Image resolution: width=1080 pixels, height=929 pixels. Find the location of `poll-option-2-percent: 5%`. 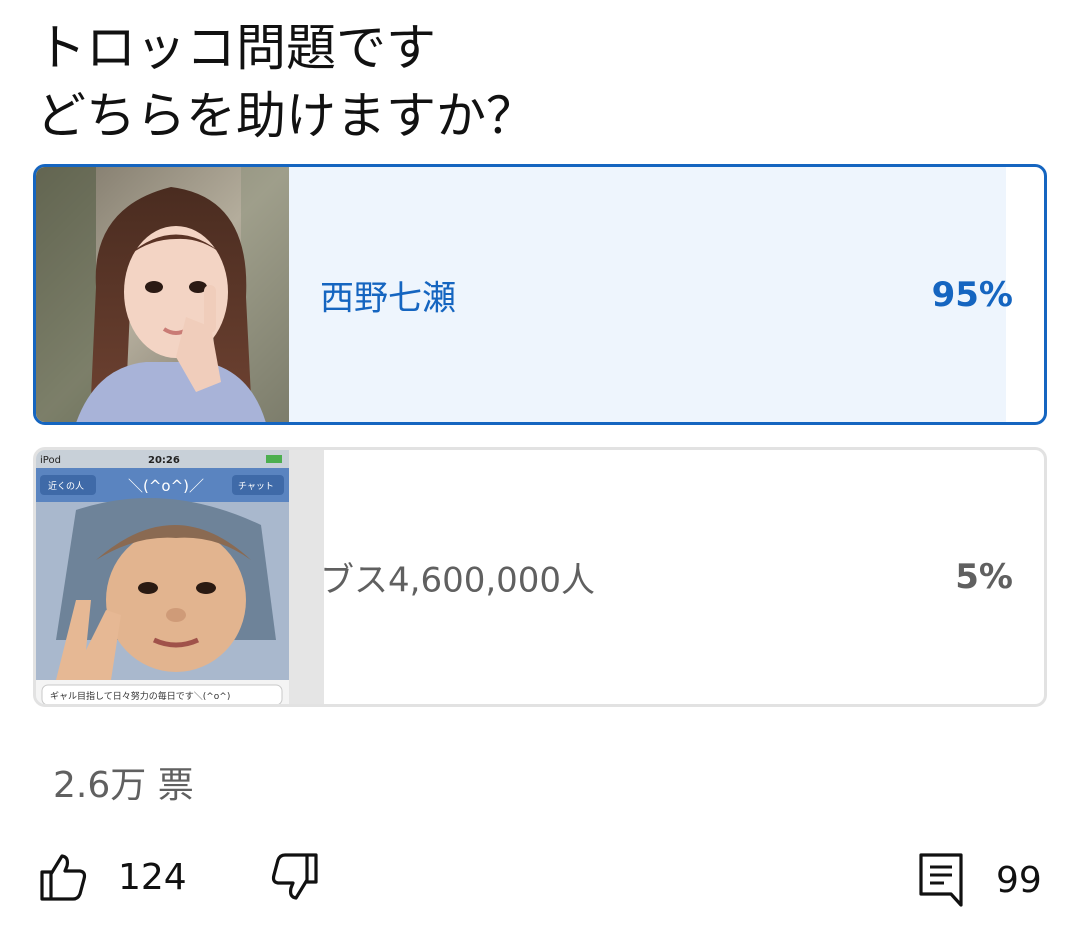

poll-option-2-percent: 5% is located at coordinates (984, 577).